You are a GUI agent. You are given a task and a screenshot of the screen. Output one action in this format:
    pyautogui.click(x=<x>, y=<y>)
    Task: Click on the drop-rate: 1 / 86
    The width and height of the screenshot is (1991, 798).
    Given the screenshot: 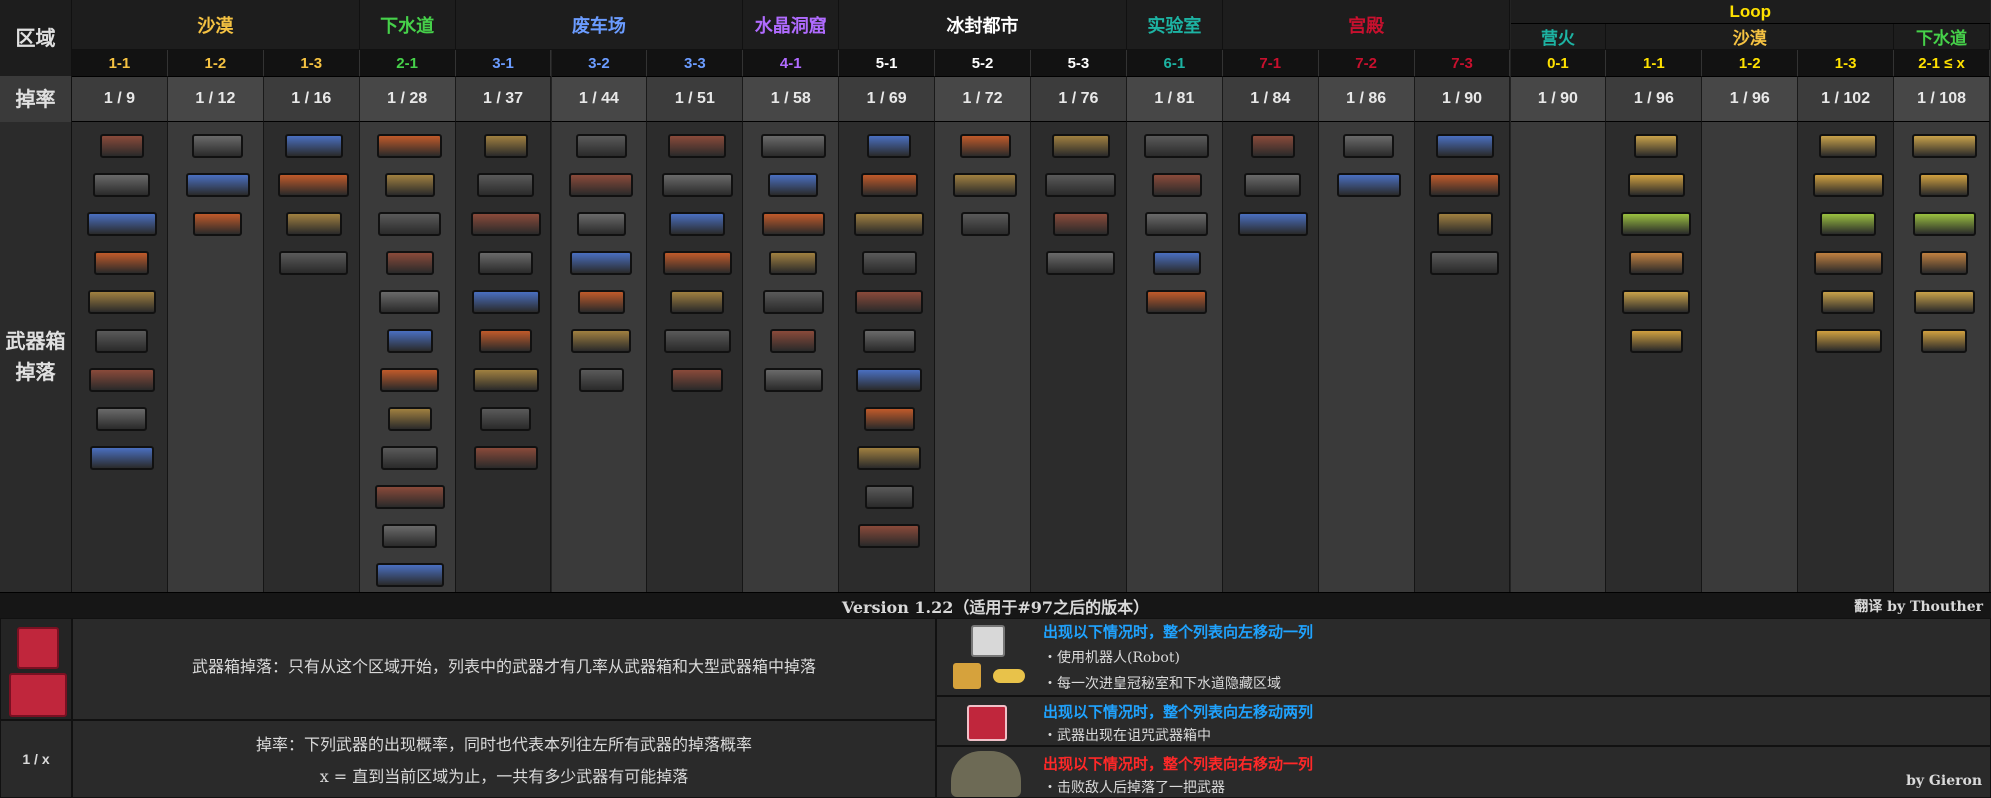 What is the action you would take?
    pyautogui.click(x=1366, y=99)
    